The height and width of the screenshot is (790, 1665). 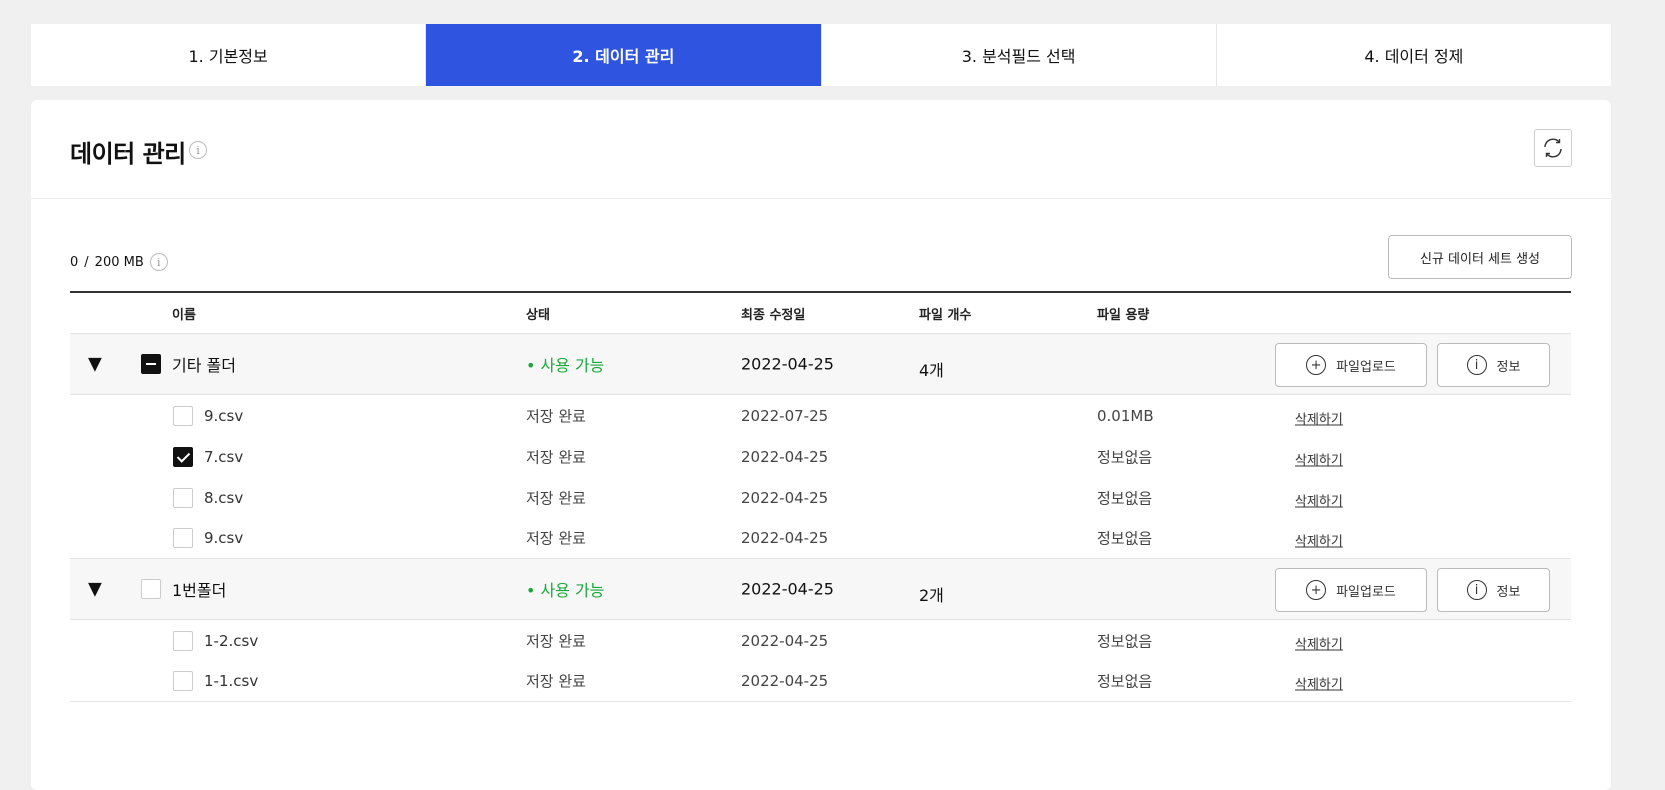 I want to click on header-date: 최종 수정일, so click(x=773, y=315).